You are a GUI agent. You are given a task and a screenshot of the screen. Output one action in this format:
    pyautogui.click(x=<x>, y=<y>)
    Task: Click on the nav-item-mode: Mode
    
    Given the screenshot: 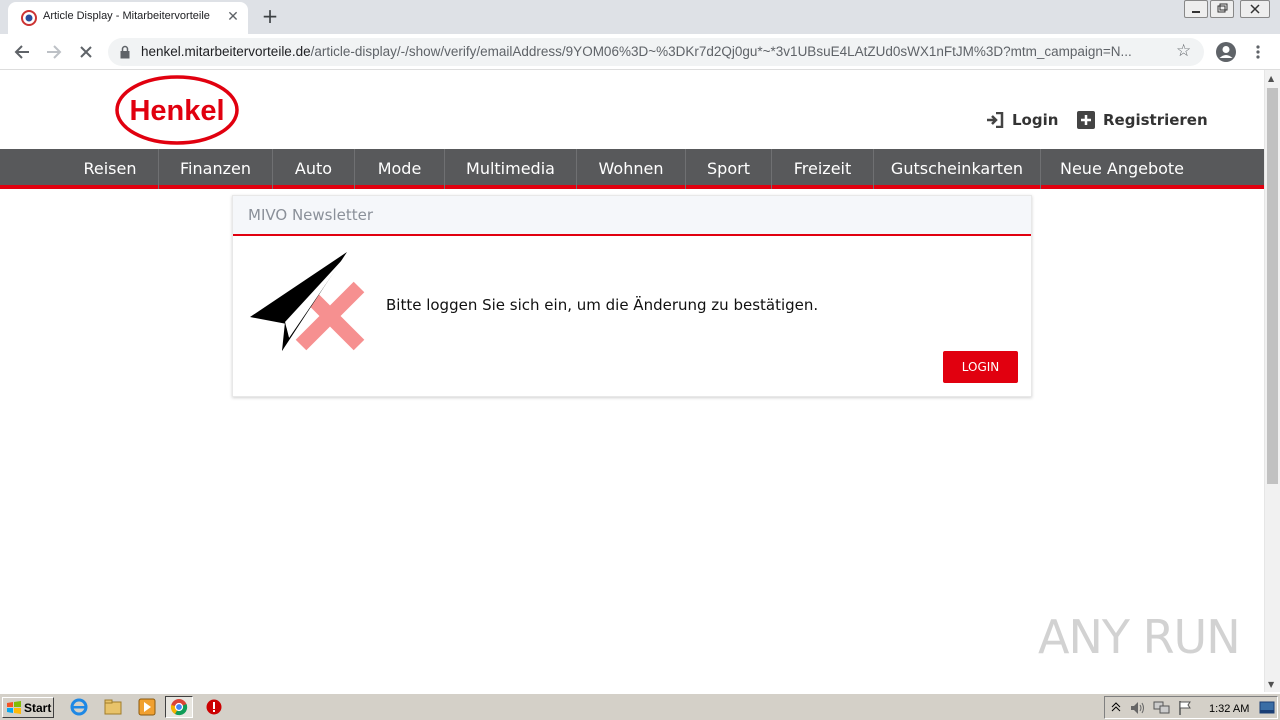 What is the action you would take?
    pyautogui.click(x=399, y=169)
    